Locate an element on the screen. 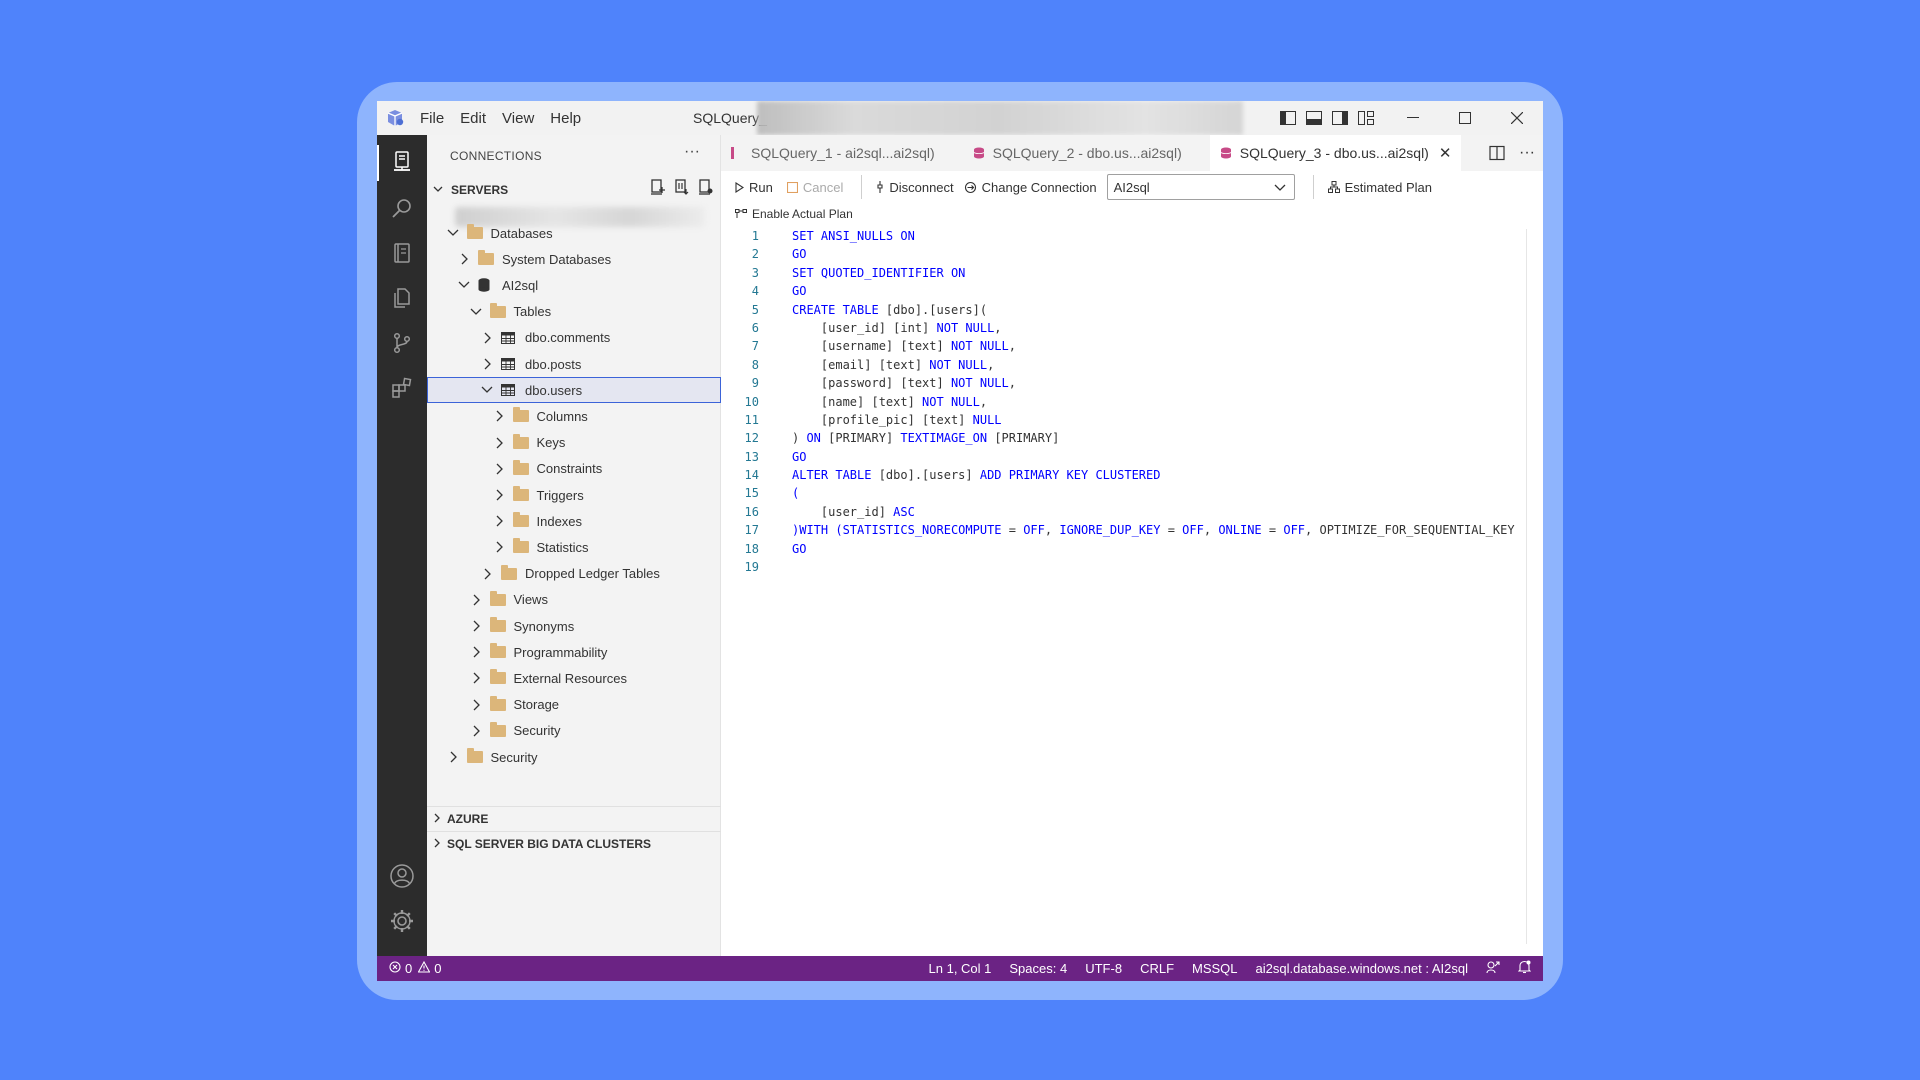  close-window-icon is located at coordinates (1517, 118).